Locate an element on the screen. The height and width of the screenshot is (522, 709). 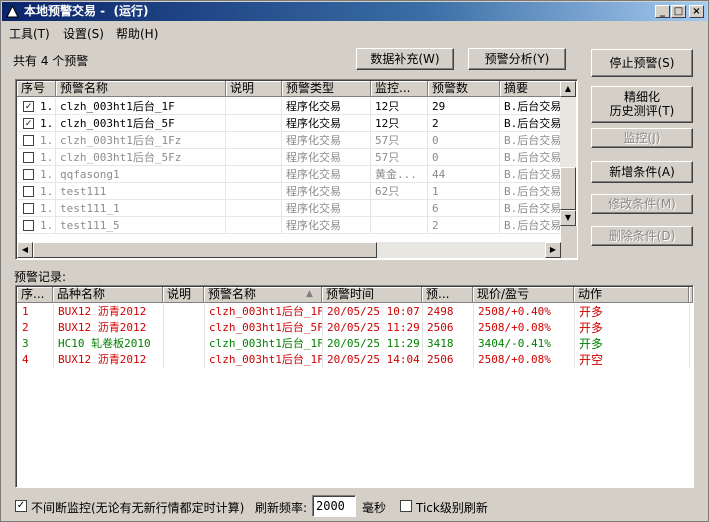
maximize-button: □ is located at coordinates (678, 11).